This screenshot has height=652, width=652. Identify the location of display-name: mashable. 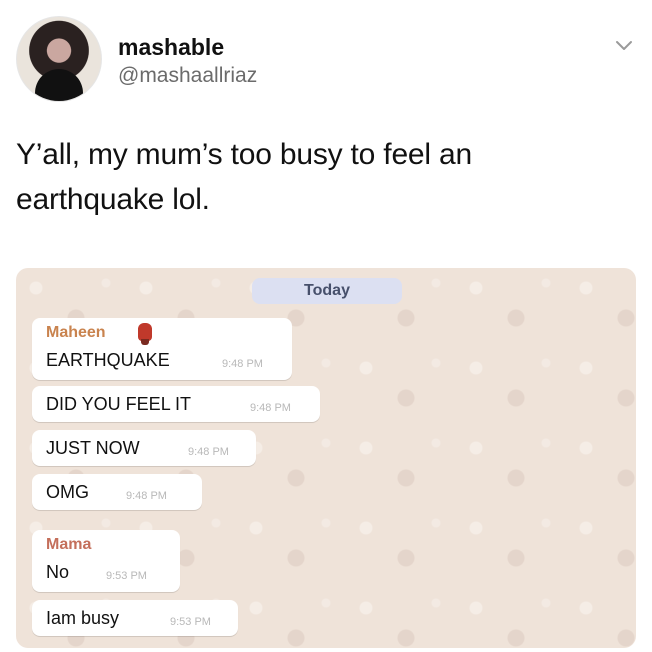
(171, 47).